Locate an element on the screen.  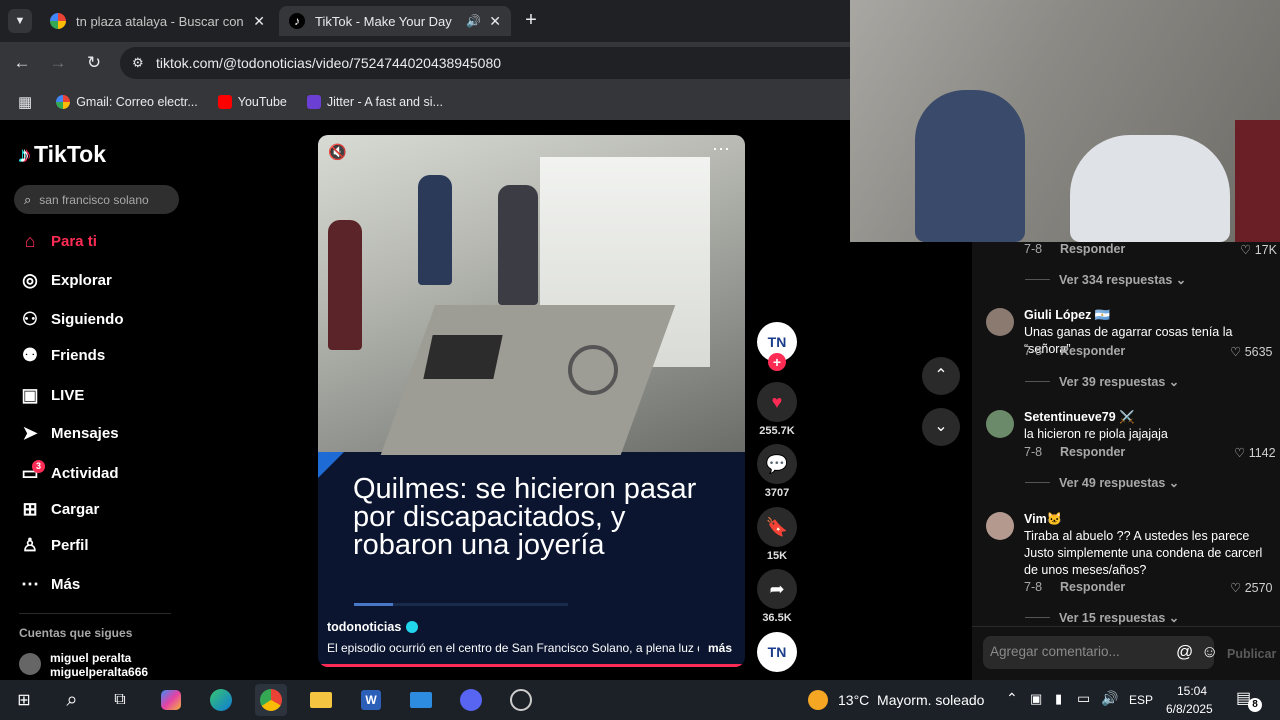
author-name: todonoticias is located at coordinates (373, 627).